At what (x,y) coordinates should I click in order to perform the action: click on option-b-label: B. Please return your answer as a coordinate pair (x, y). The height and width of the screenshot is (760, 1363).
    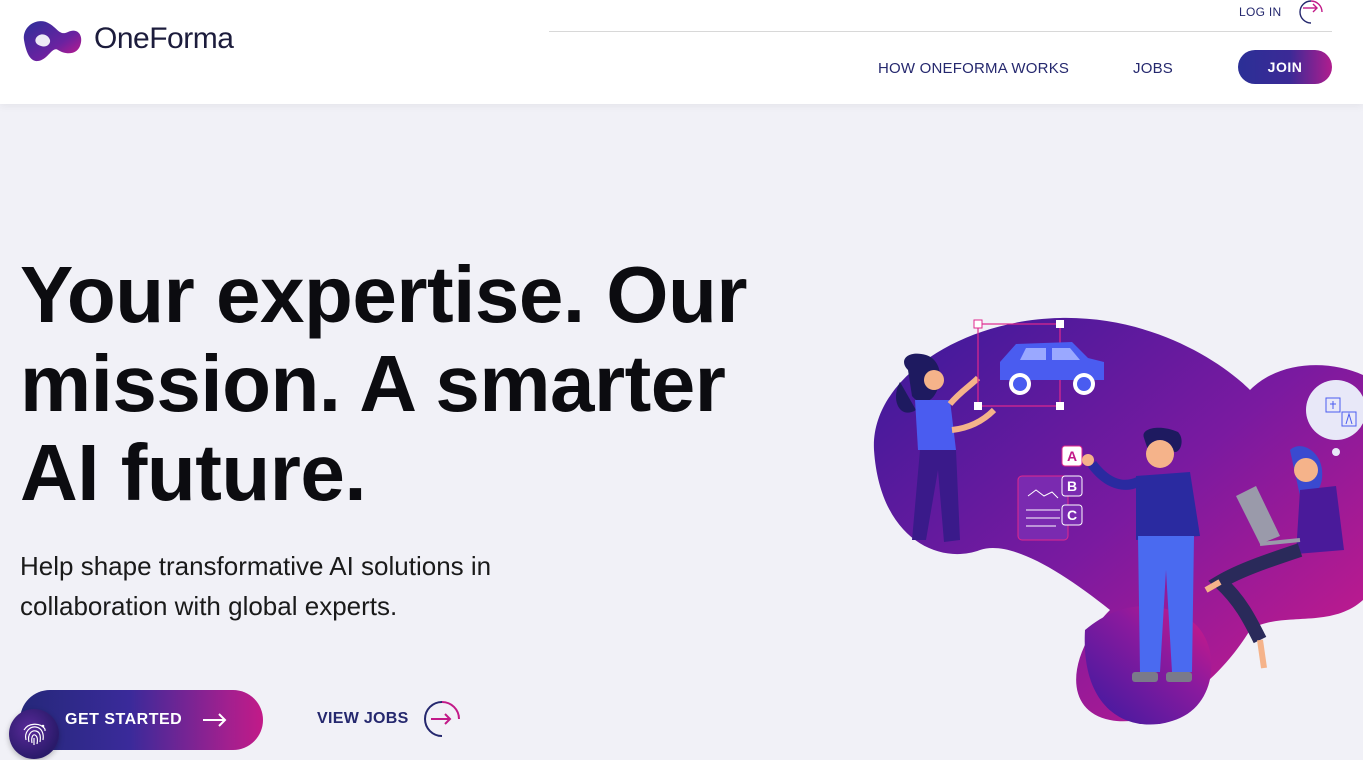
    Looking at the image, I should click on (1072, 486).